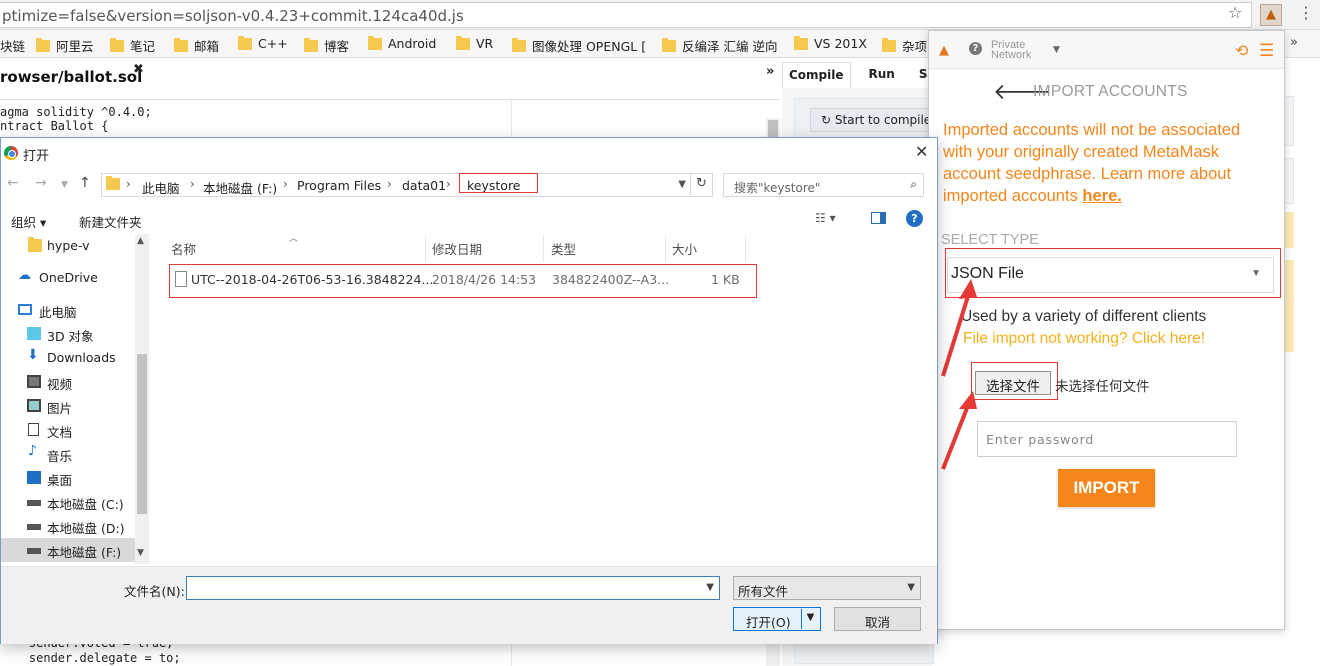 This screenshot has width=1320, height=666. What do you see at coordinates (453, 588) in the screenshot?
I see `filename-input: ▼` at bounding box center [453, 588].